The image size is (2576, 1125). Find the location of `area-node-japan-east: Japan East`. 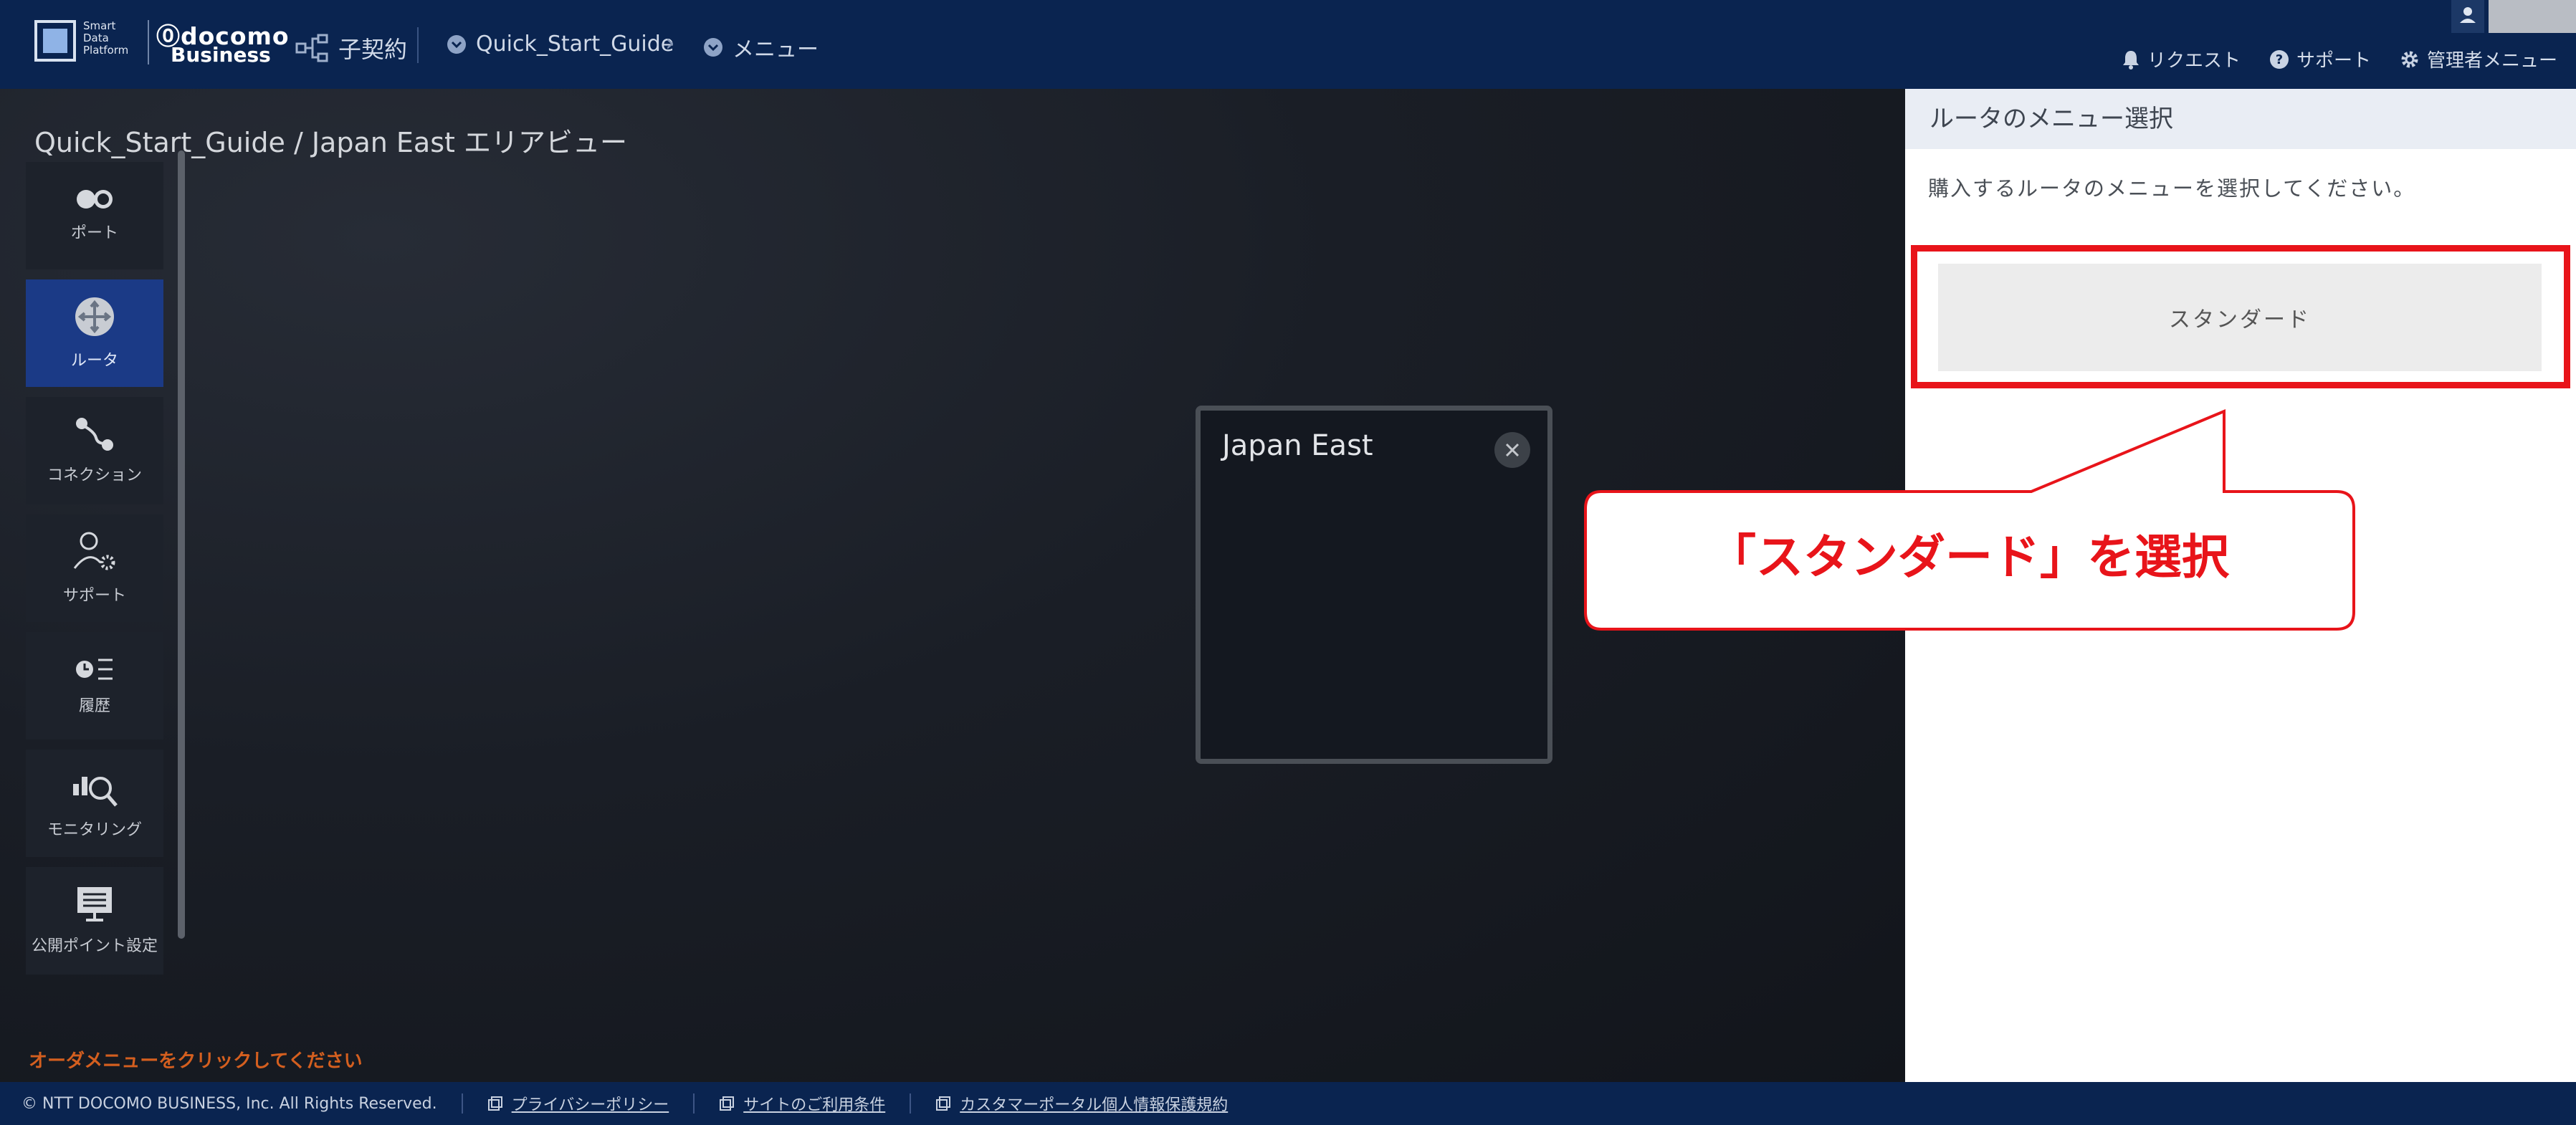

area-node-japan-east: Japan East is located at coordinates (1374, 585).